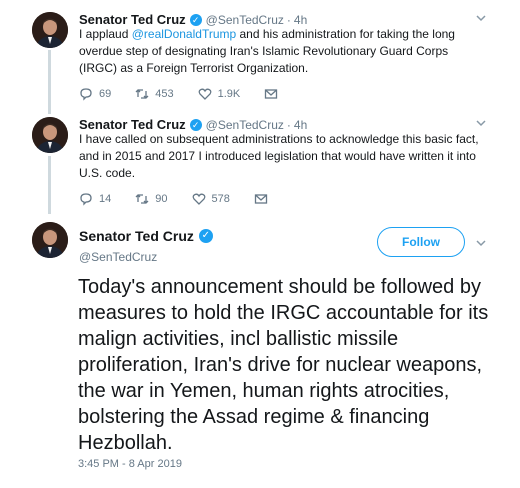  Describe the element at coordinates (105, 199) in the screenshot. I see `reply-count: 14` at that location.